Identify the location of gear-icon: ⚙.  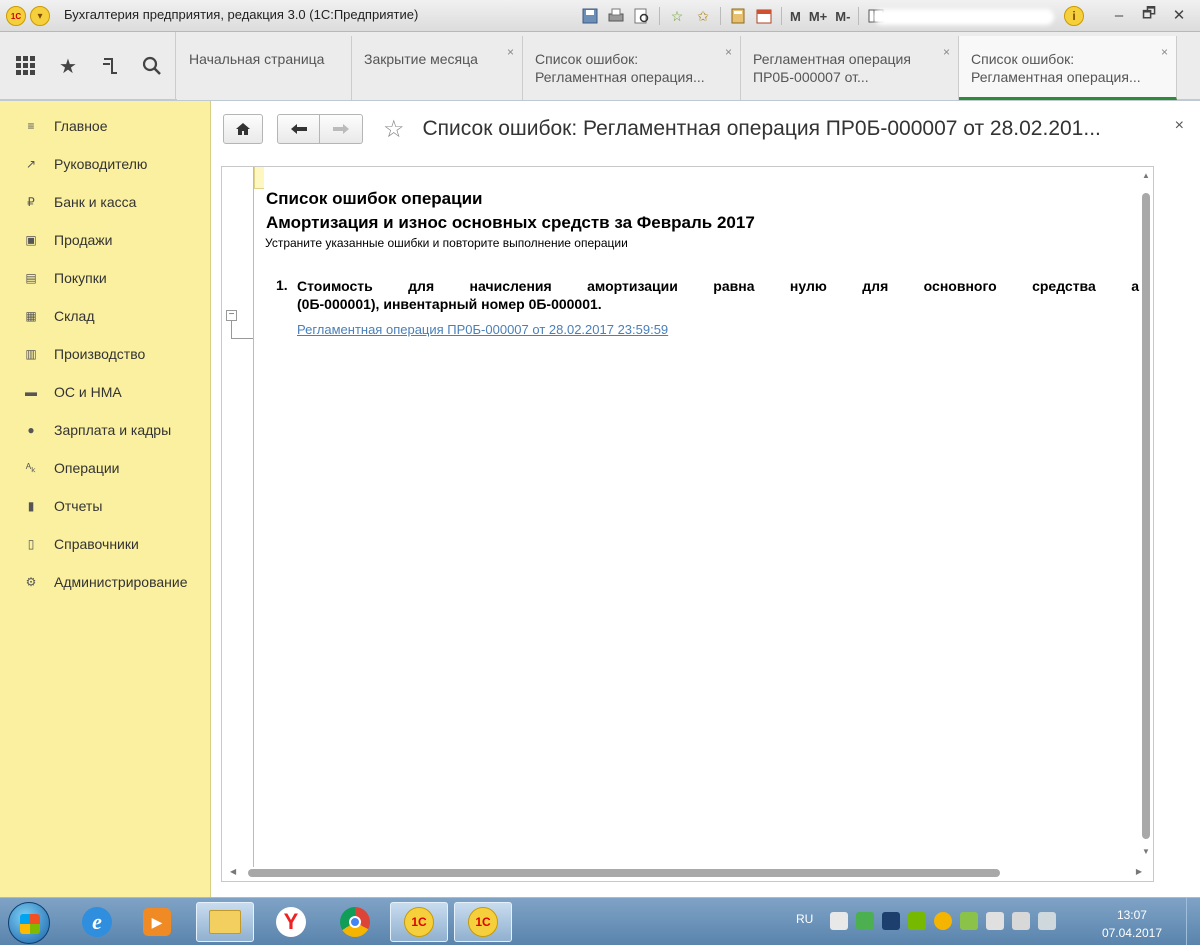
(31, 582).